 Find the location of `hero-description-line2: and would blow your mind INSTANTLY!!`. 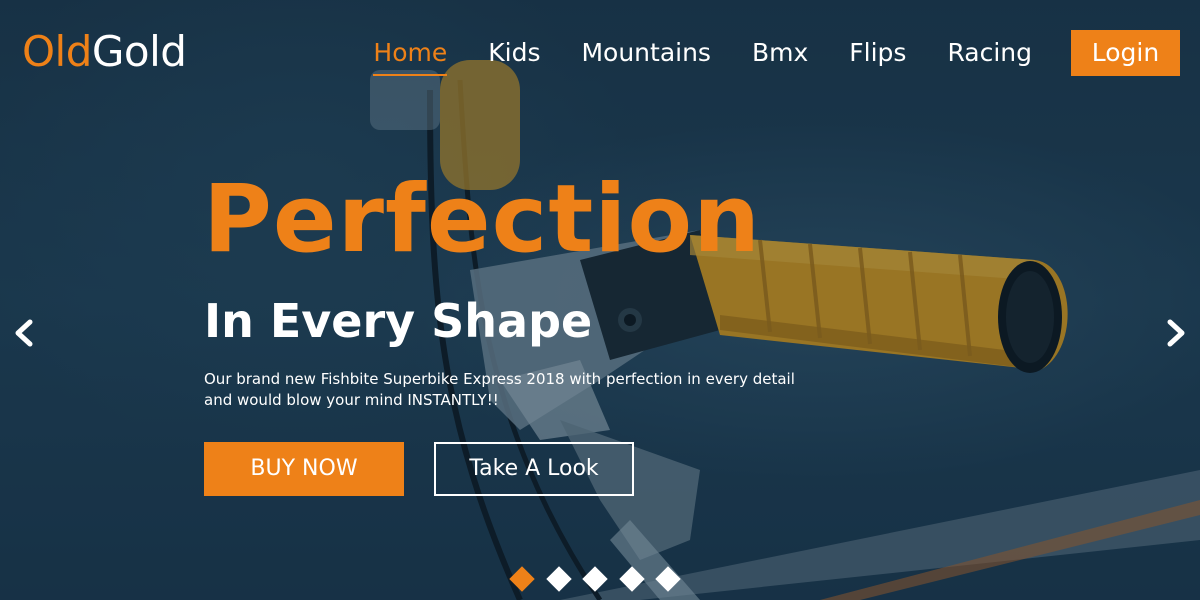

hero-description-line2: and would blow your mind INSTANTLY!! is located at coordinates (351, 400).